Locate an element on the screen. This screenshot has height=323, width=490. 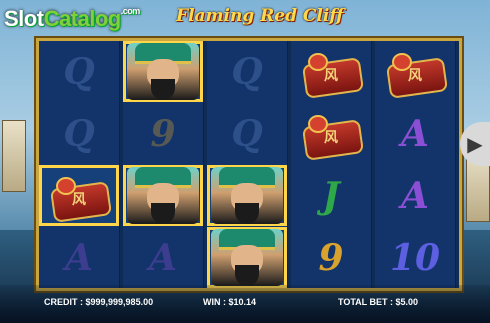
logo-slot: Slot is located at coordinates (24, 18).